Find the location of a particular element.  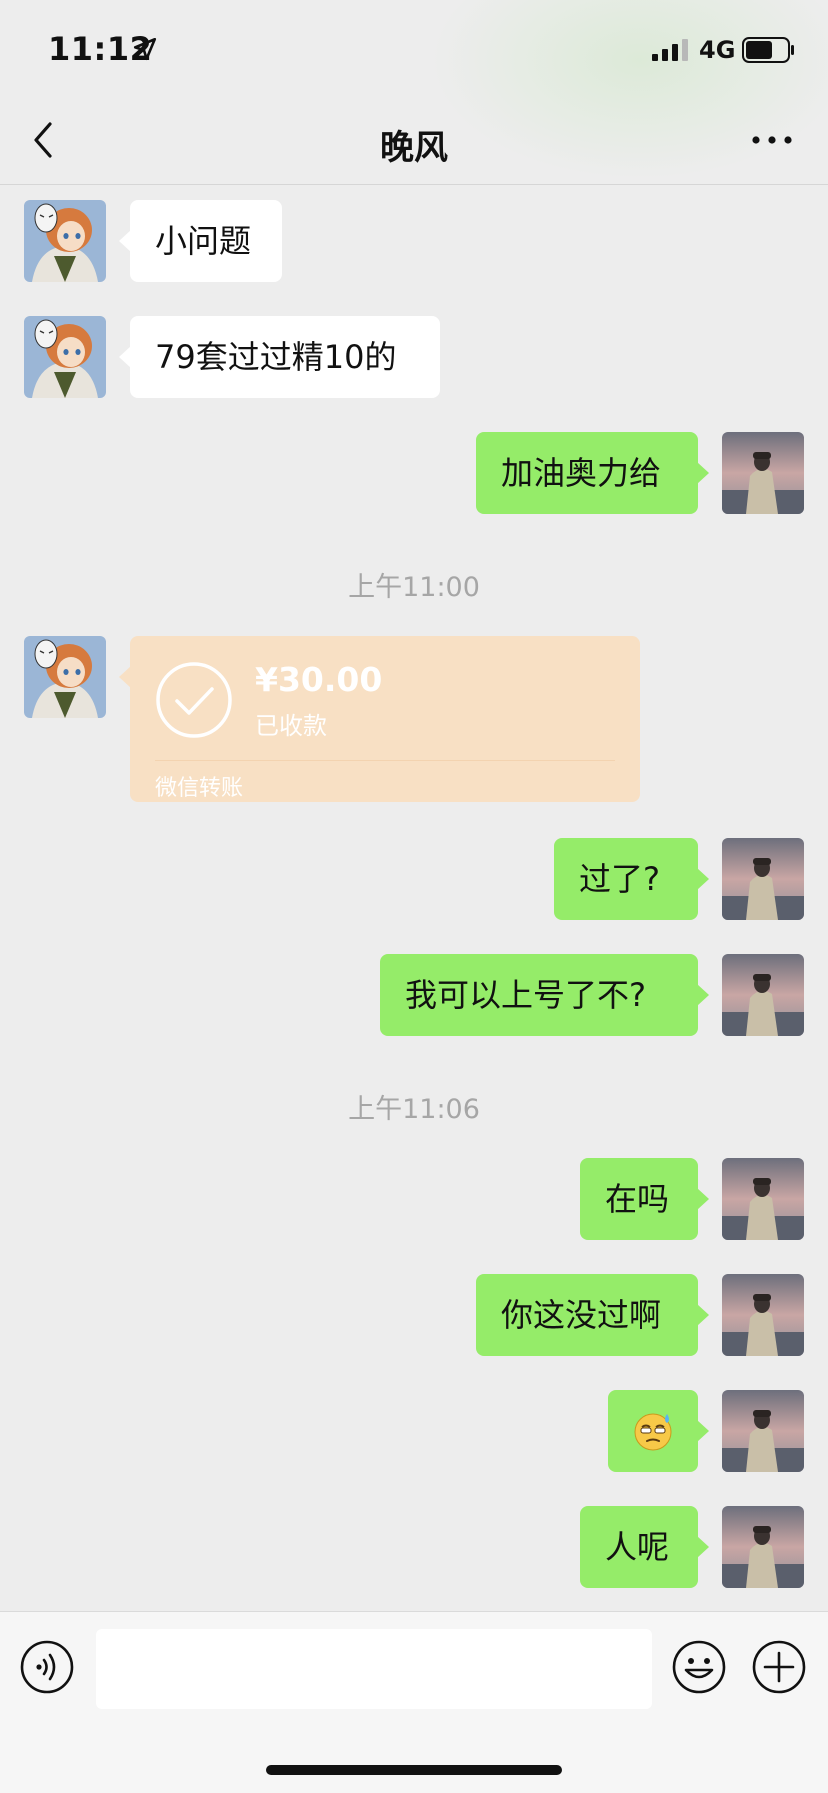

message-text: 79套过过精10的 is located at coordinates (276, 357).